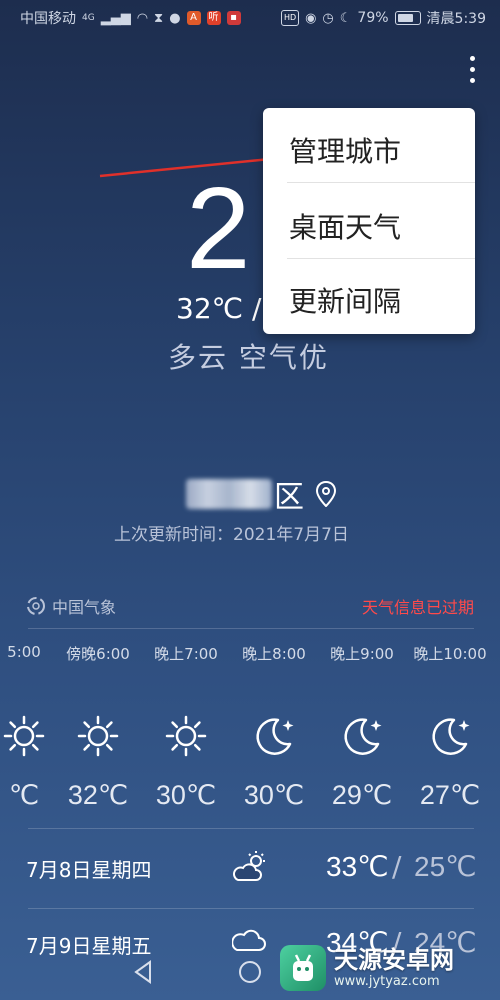 The height and width of the screenshot is (1000, 500). I want to click on watermark-title: 天源安卓网, so click(394, 960).